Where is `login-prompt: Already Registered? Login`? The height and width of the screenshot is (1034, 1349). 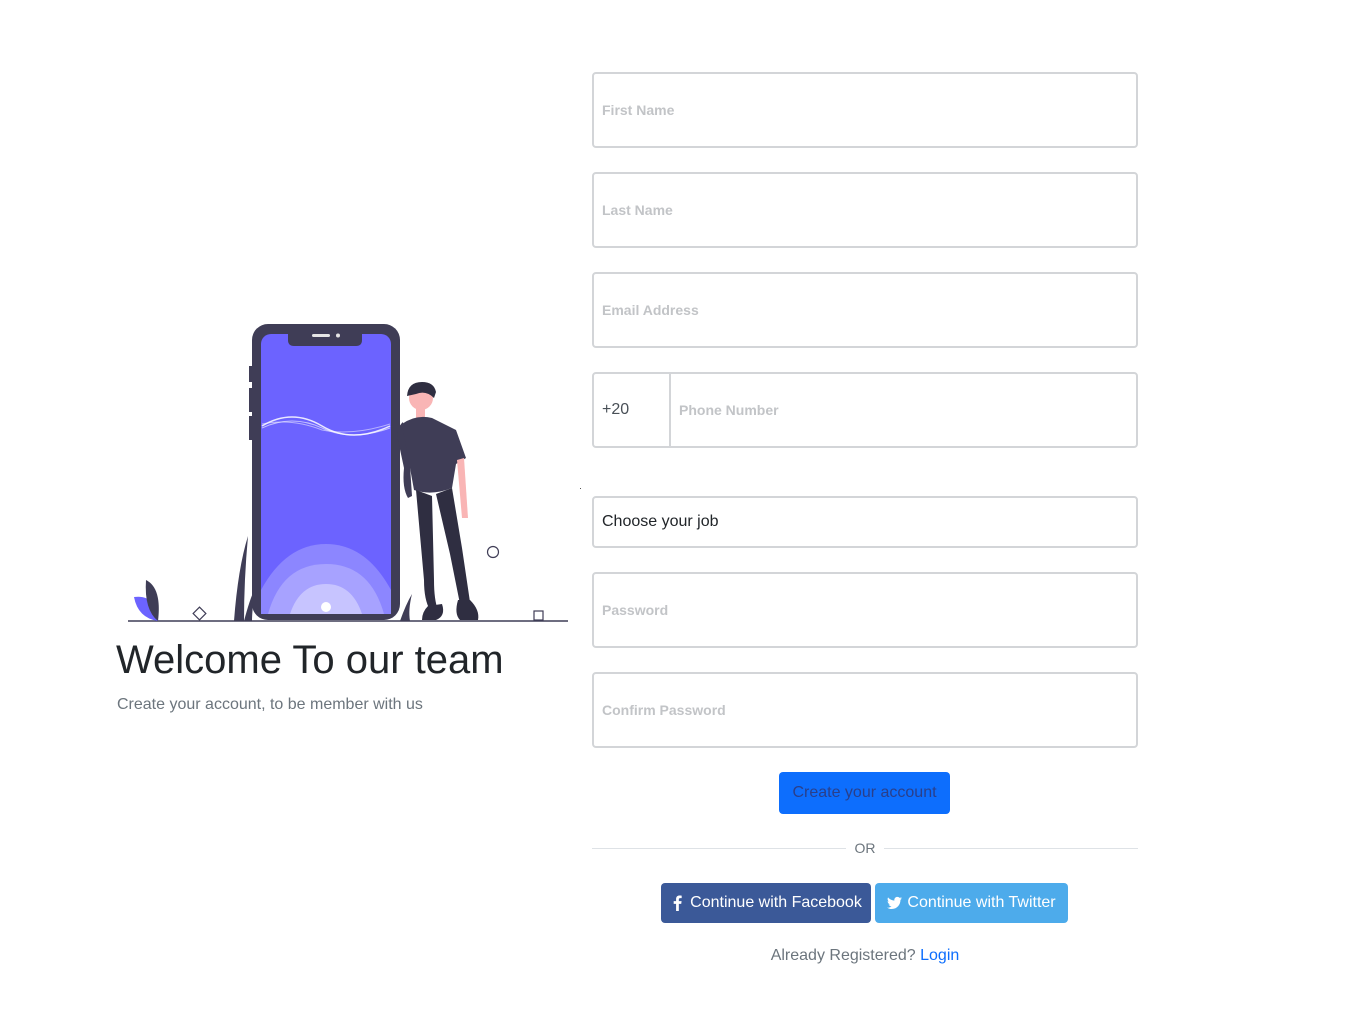 login-prompt: Already Registered? Login is located at coordinates (865, 956).